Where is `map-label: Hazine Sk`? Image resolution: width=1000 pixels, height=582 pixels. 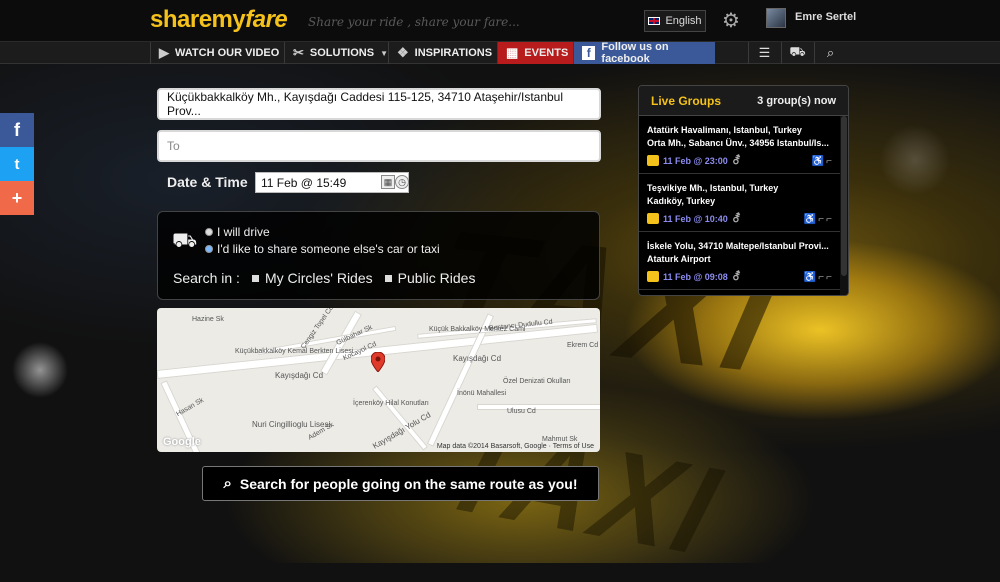 map-label: Hazine Sk is located at coordinates (208, 319).